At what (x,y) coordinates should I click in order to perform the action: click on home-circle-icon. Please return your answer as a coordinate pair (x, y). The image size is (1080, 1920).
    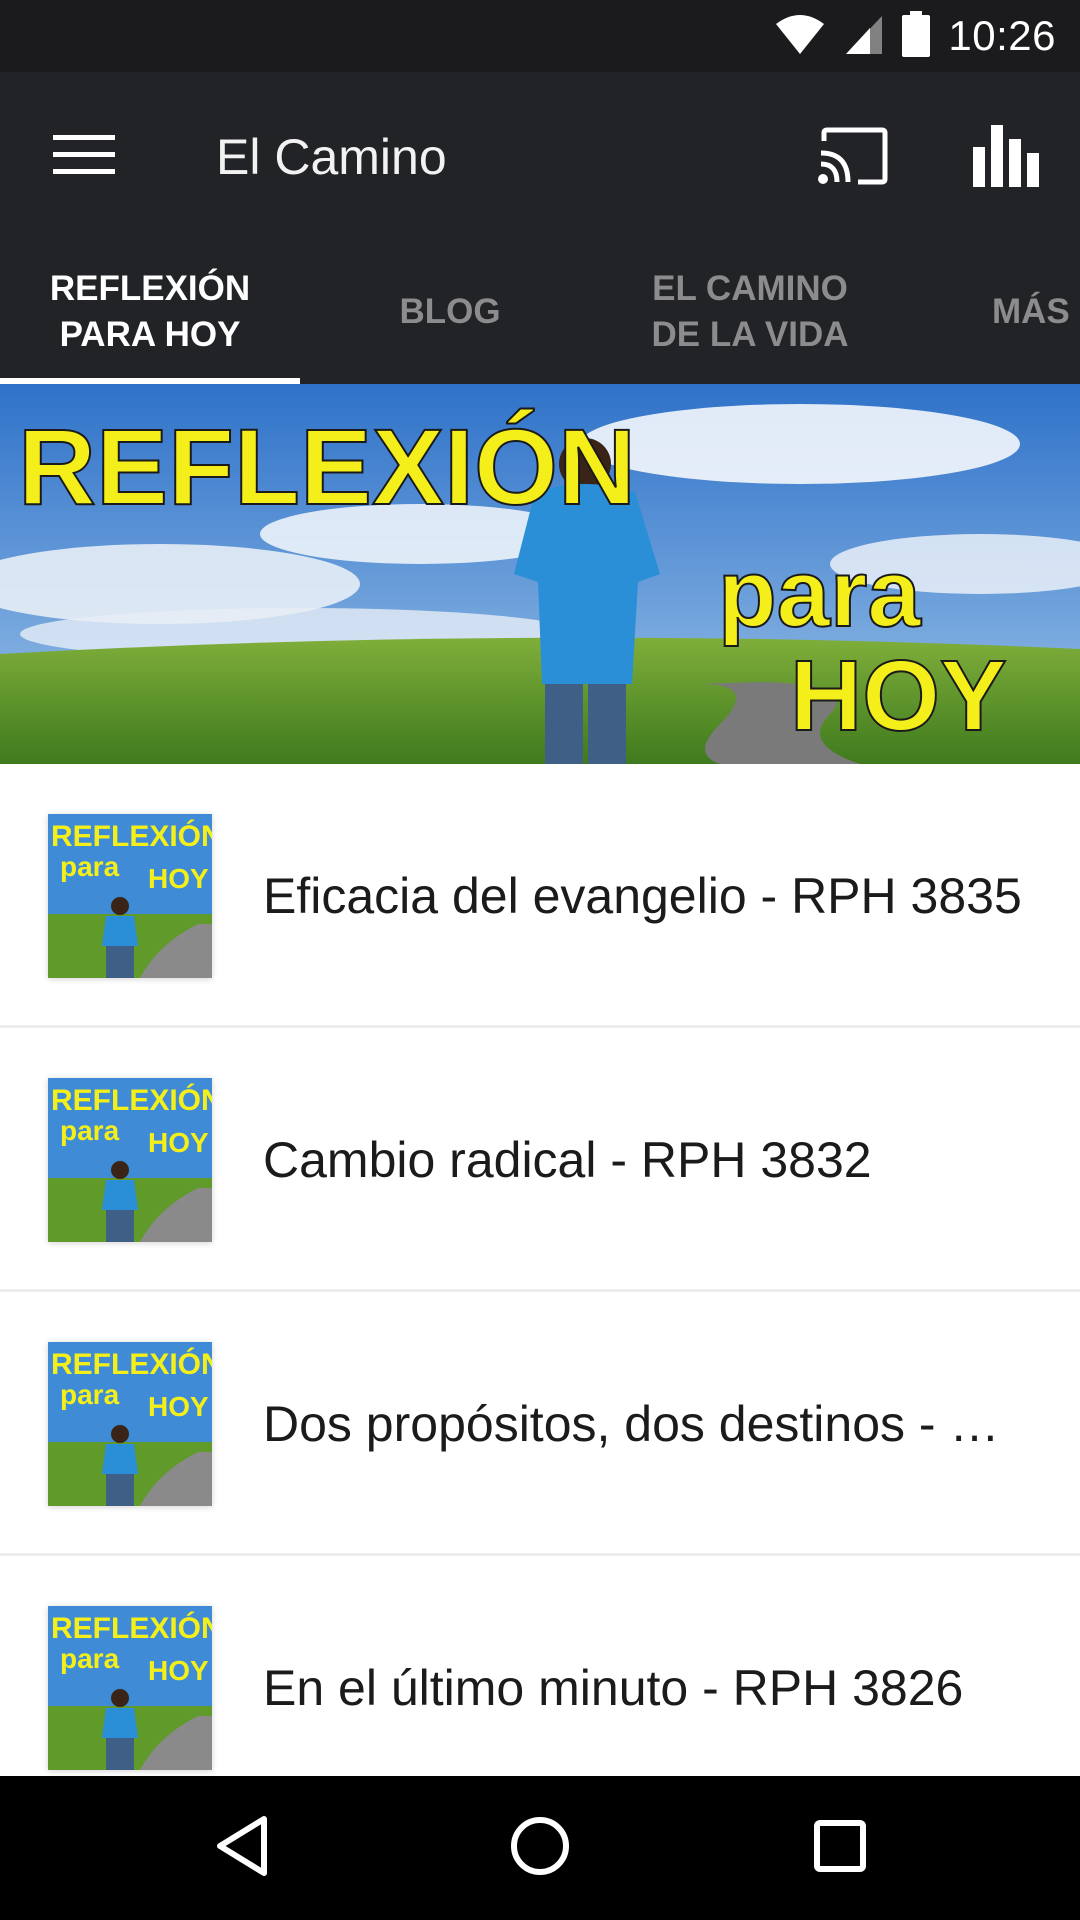
    Looking at the image, I should click on (540, 1848).